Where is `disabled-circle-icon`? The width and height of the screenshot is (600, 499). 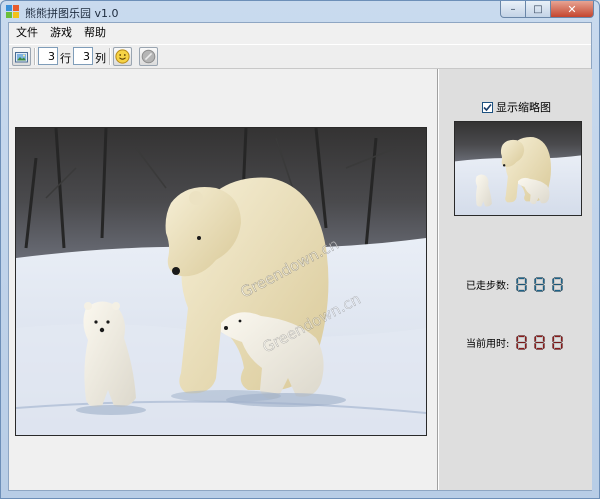 disabled-circle-icon is located at coordinates (148, 56).